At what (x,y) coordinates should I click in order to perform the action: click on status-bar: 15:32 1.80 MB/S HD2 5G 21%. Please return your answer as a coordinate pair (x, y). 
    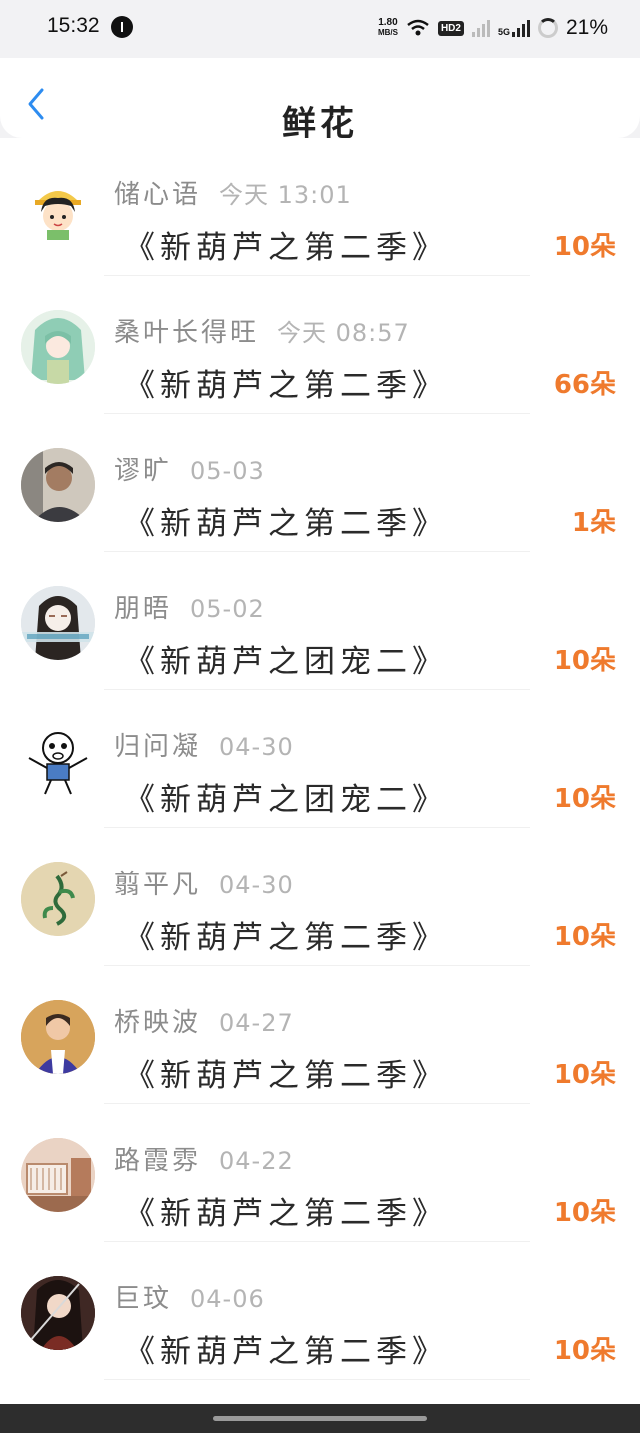
    Looking at the image, I should click on (320, 29).